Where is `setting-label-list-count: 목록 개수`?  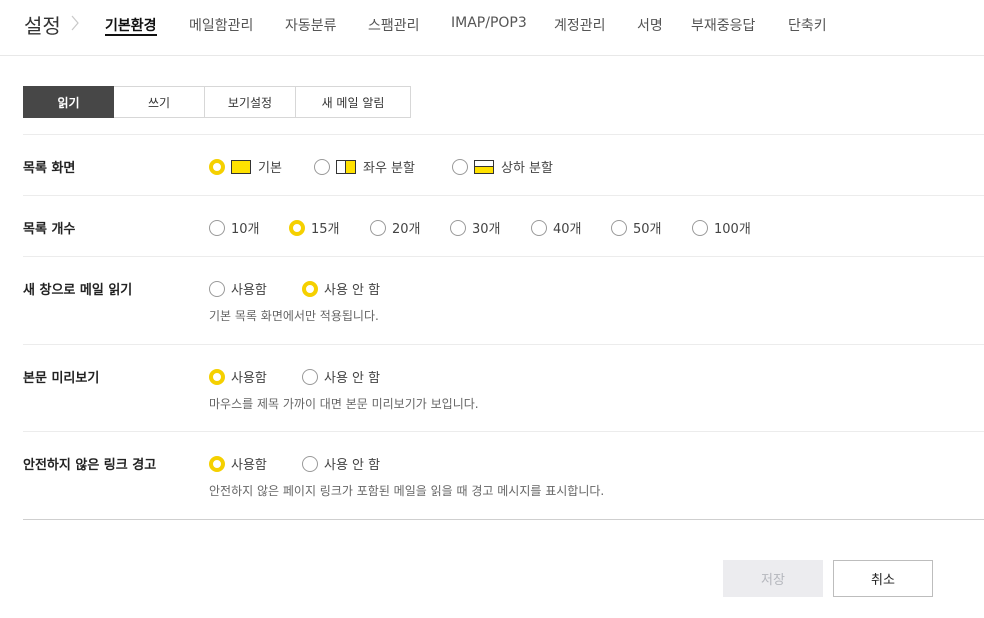 setting-label-list-count: 목록 개수 is located at coordinates (49, 229).